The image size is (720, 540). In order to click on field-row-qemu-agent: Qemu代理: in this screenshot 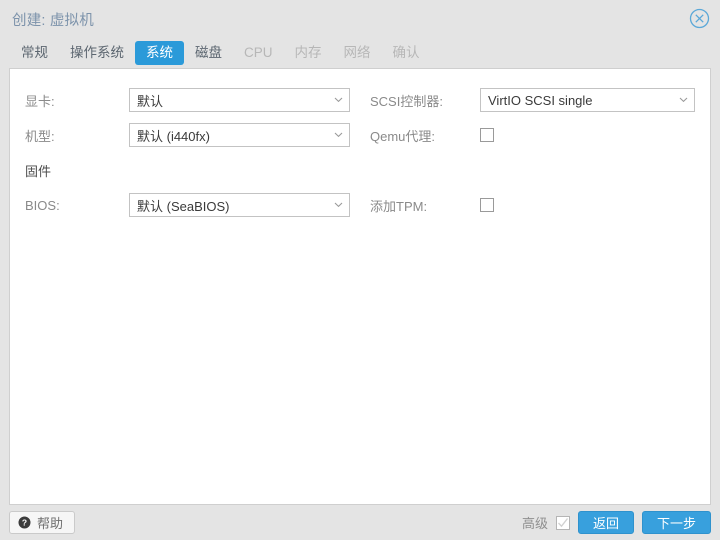, I will do `click(532, 135)`.